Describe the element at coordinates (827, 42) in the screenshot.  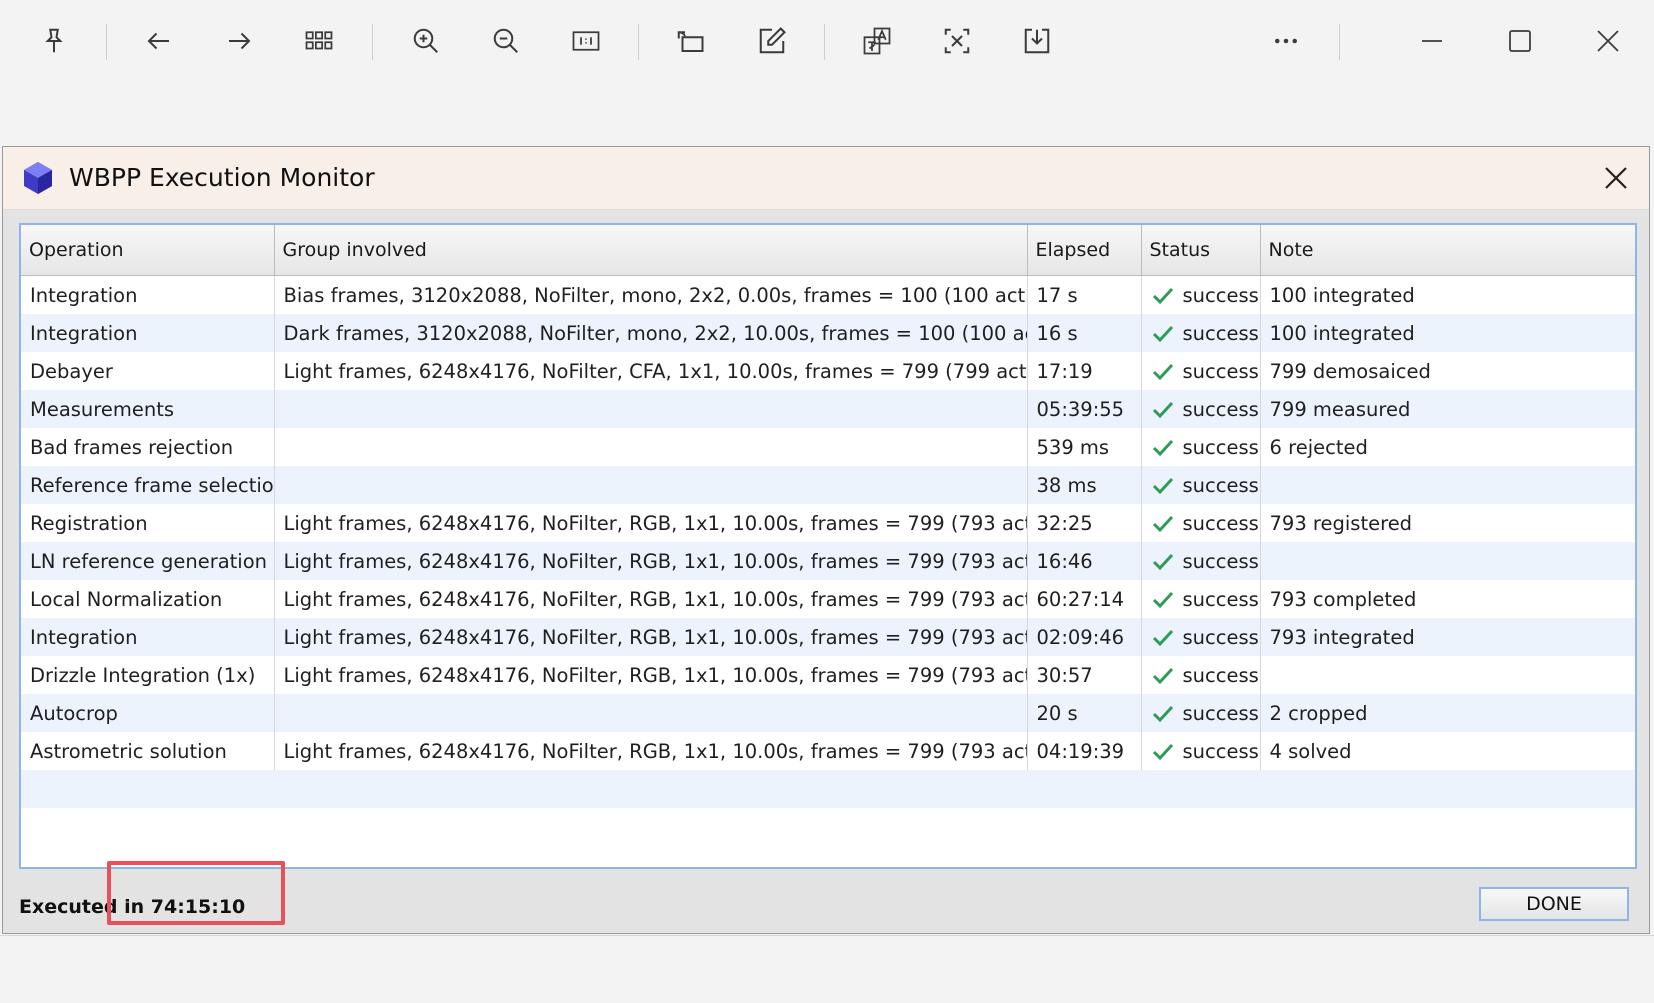
I see `viewer-toolbar` at that location.